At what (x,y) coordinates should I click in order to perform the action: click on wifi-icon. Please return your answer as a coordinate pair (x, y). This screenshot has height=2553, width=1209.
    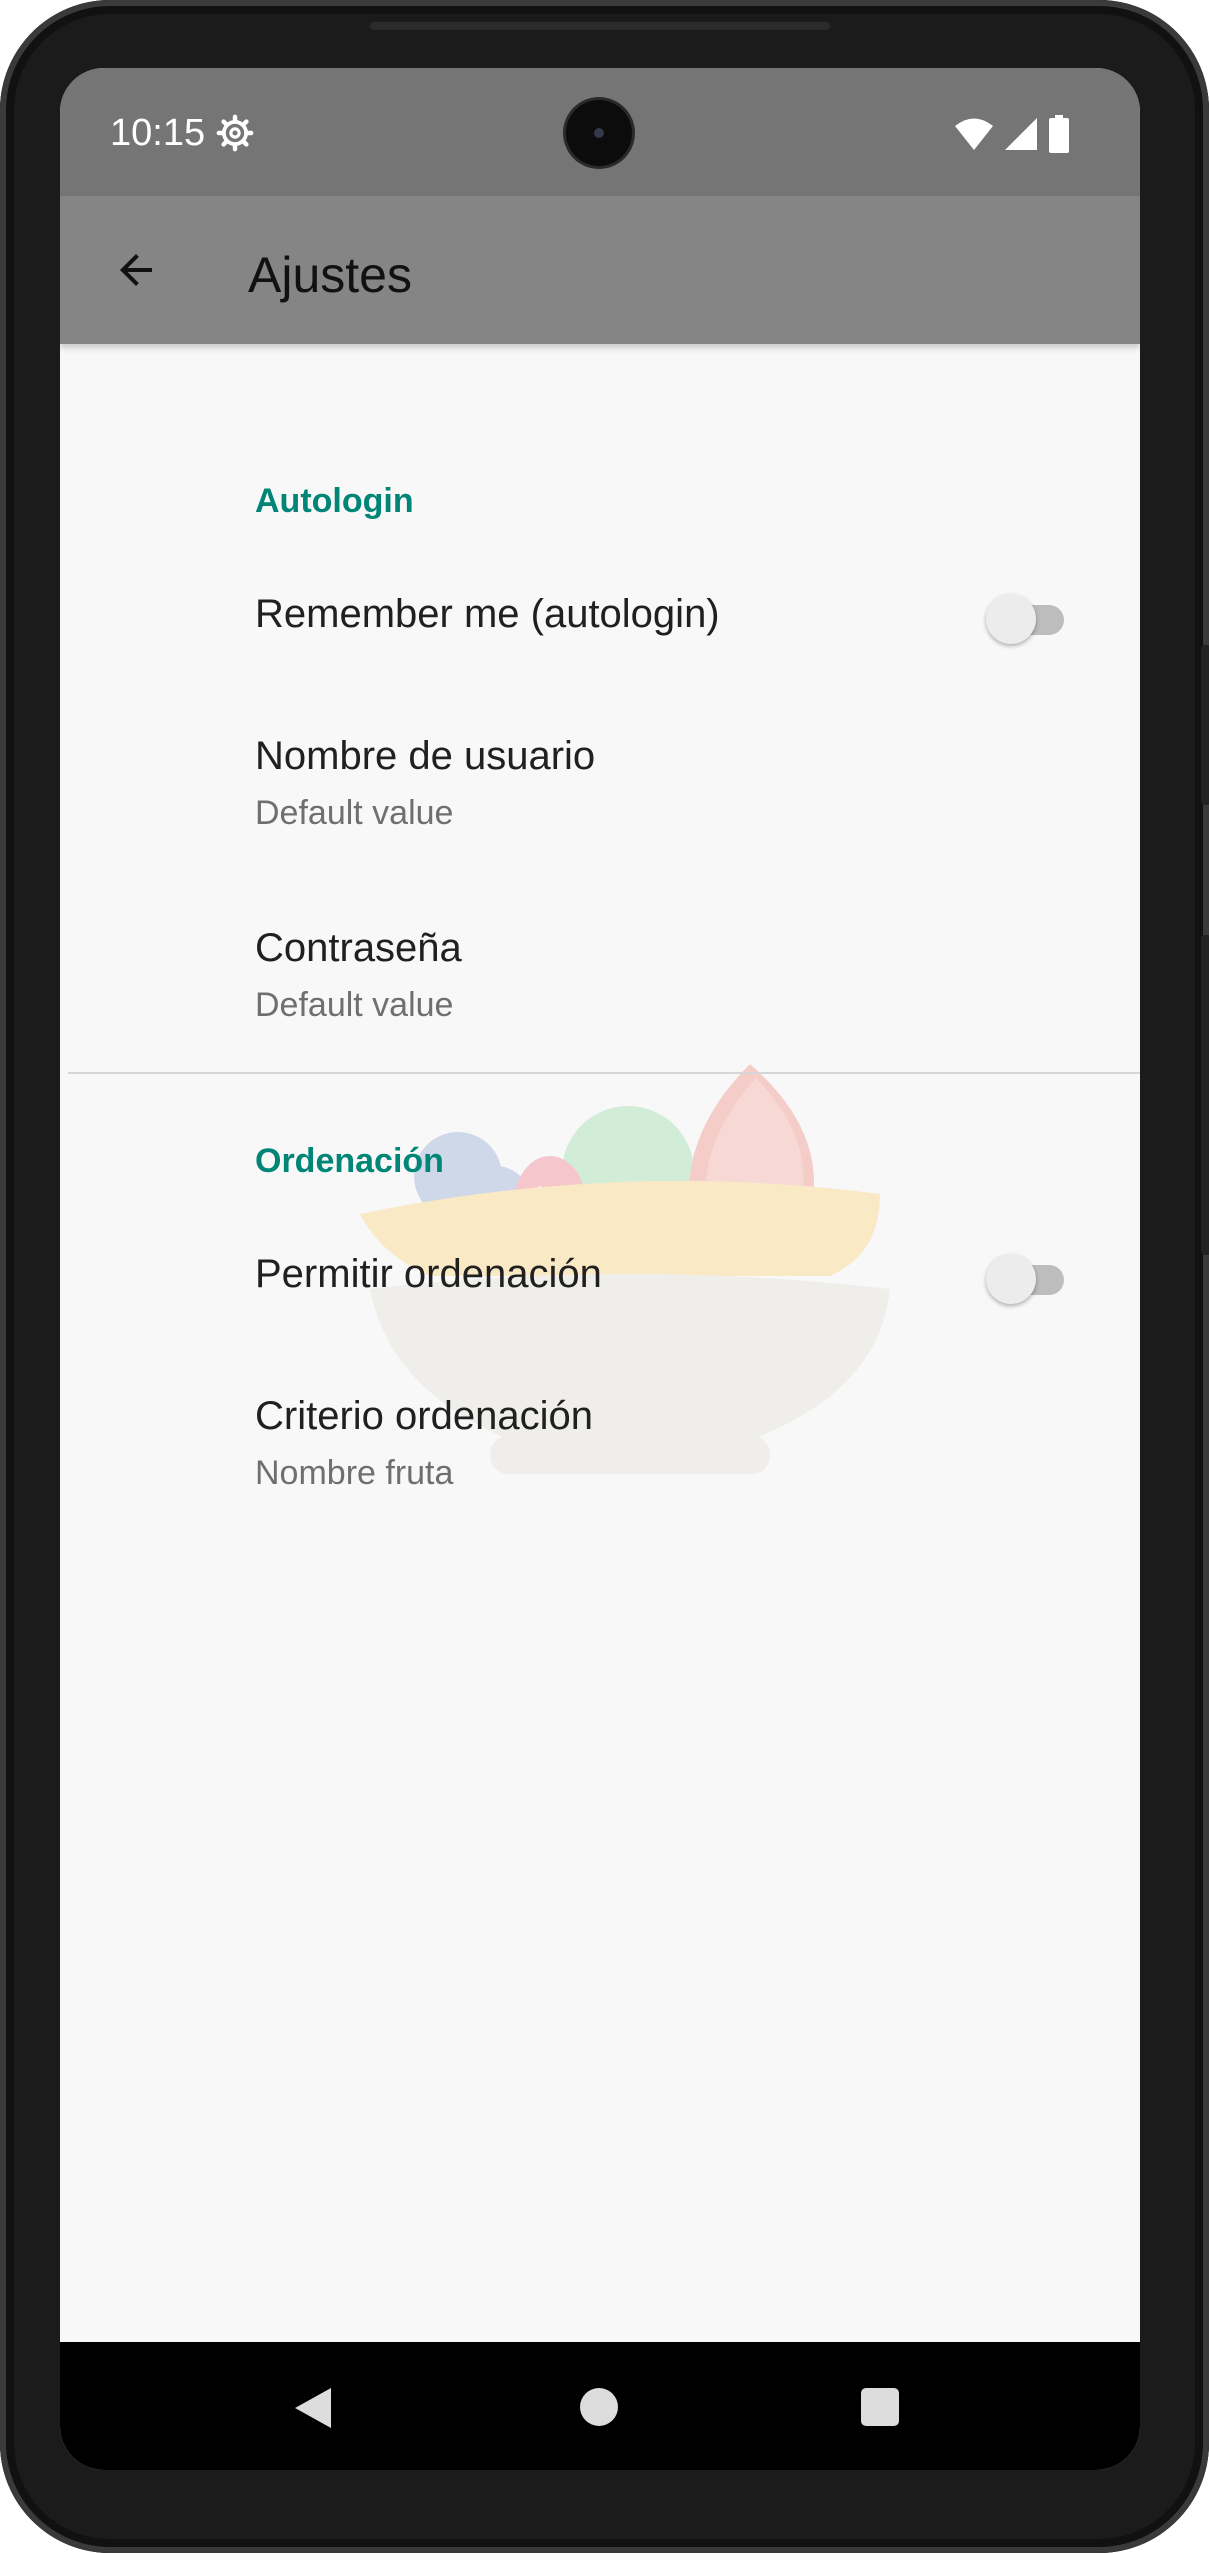
    Looking at the image, I should click on (974, 134).